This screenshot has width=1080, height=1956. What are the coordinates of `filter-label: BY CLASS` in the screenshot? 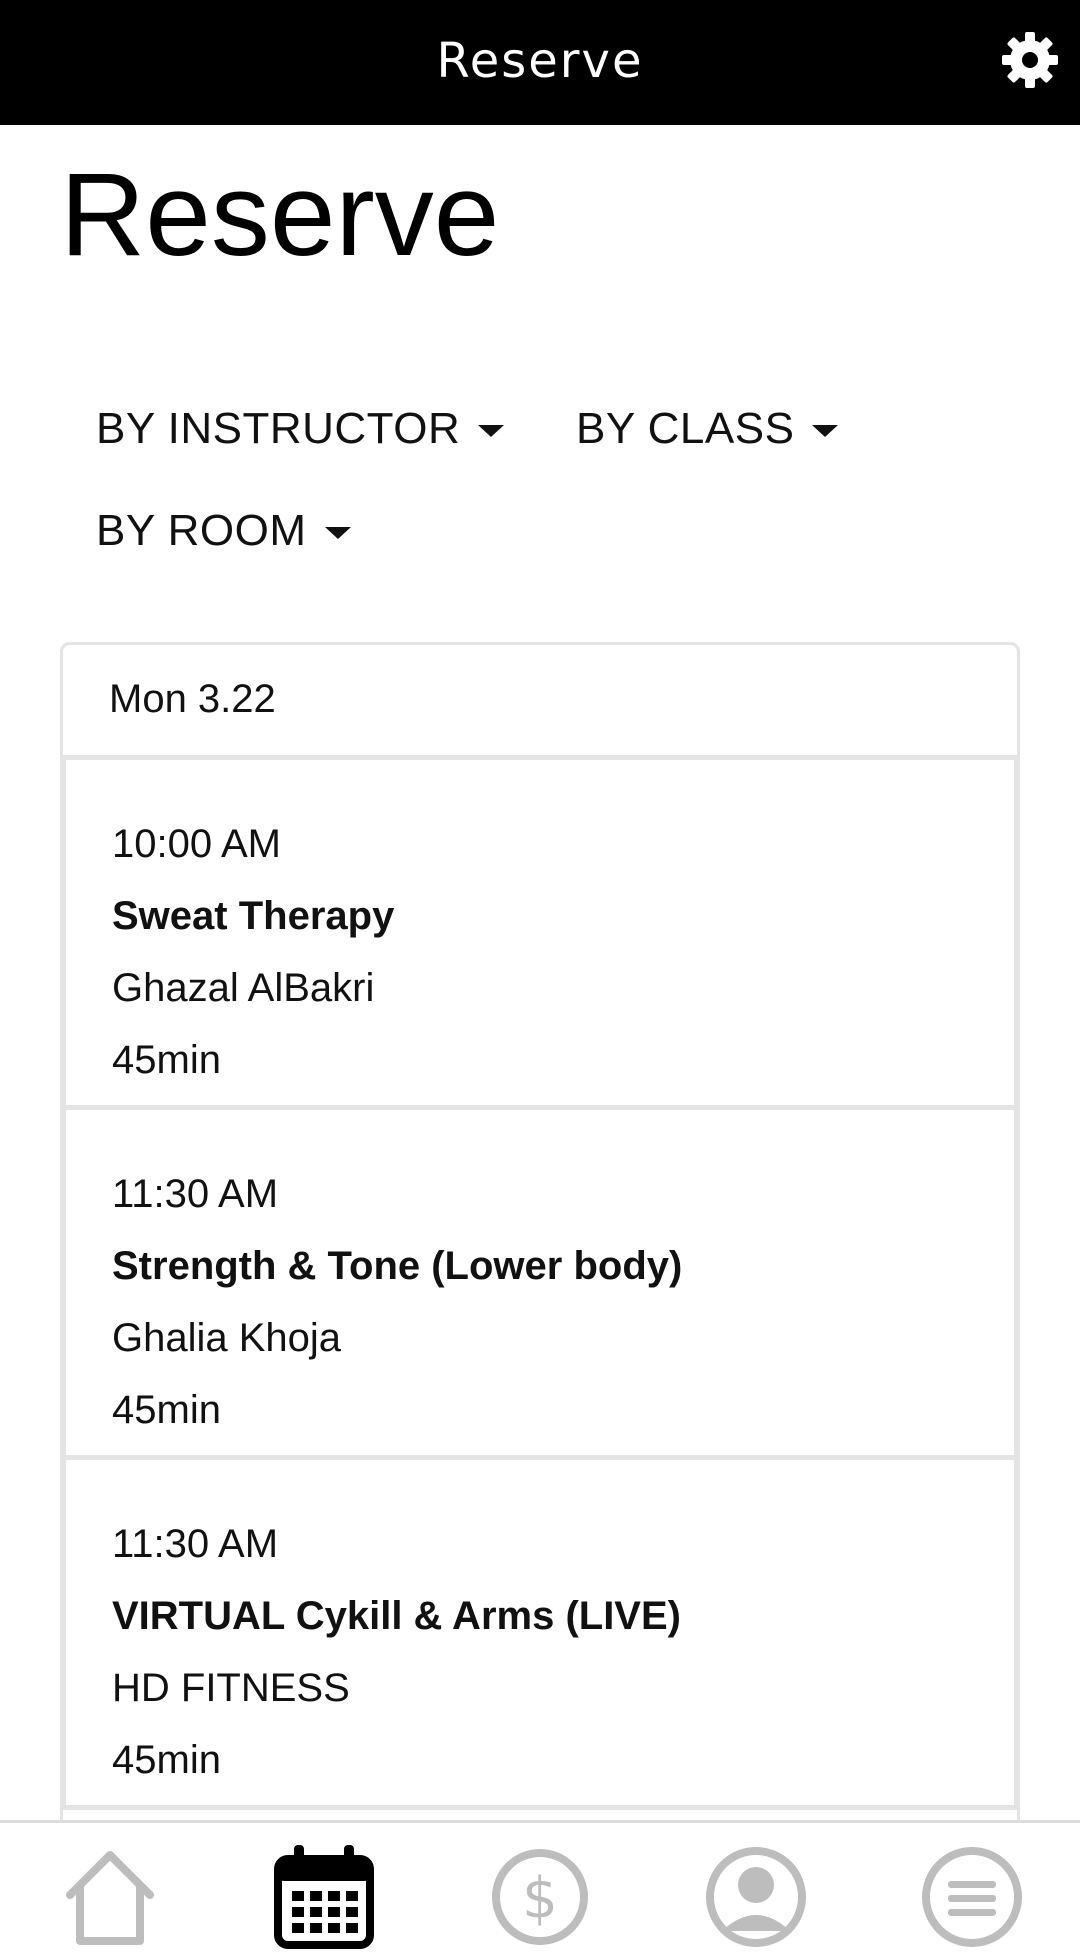 It's located at (685, 428).